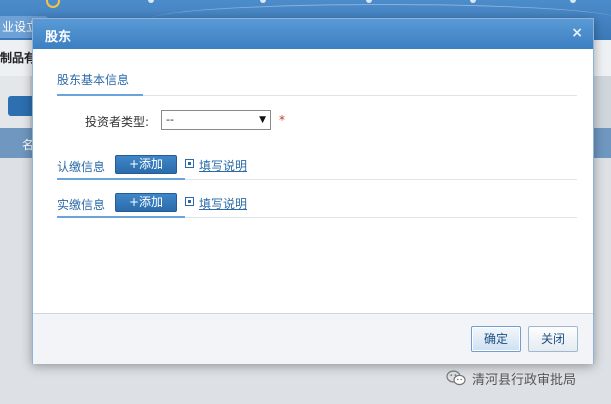 This screenshot has height=404, width=611. What do you see at coordinates (524, 380) in the screenshot?
I see `watermark-text: 清河县行政审批局` at bounding box center [524, 380].